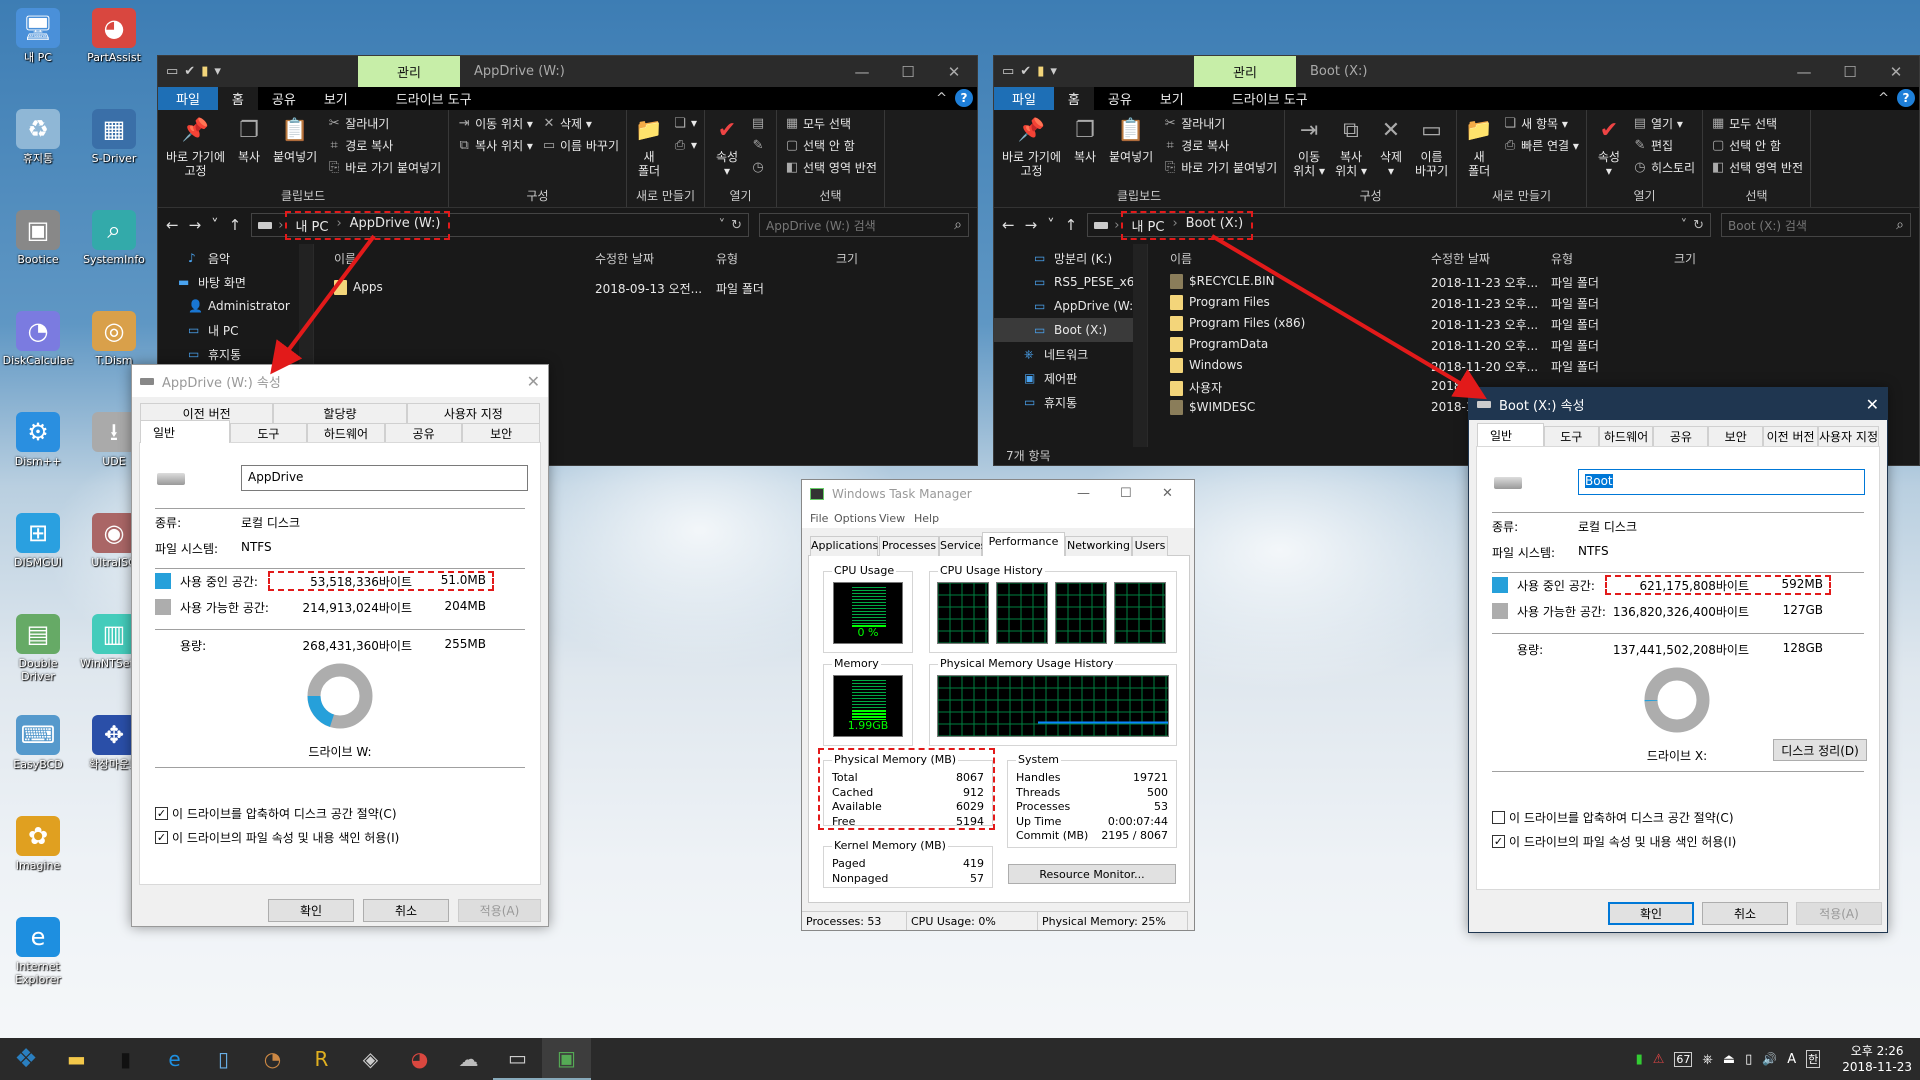 Image resolution: width=1920 pixels, height=1080 pixels. Describe the element at coordinates (1663, 123) in the screenshot. I see `열기-button: ▤ 열기 ▾` at that location.